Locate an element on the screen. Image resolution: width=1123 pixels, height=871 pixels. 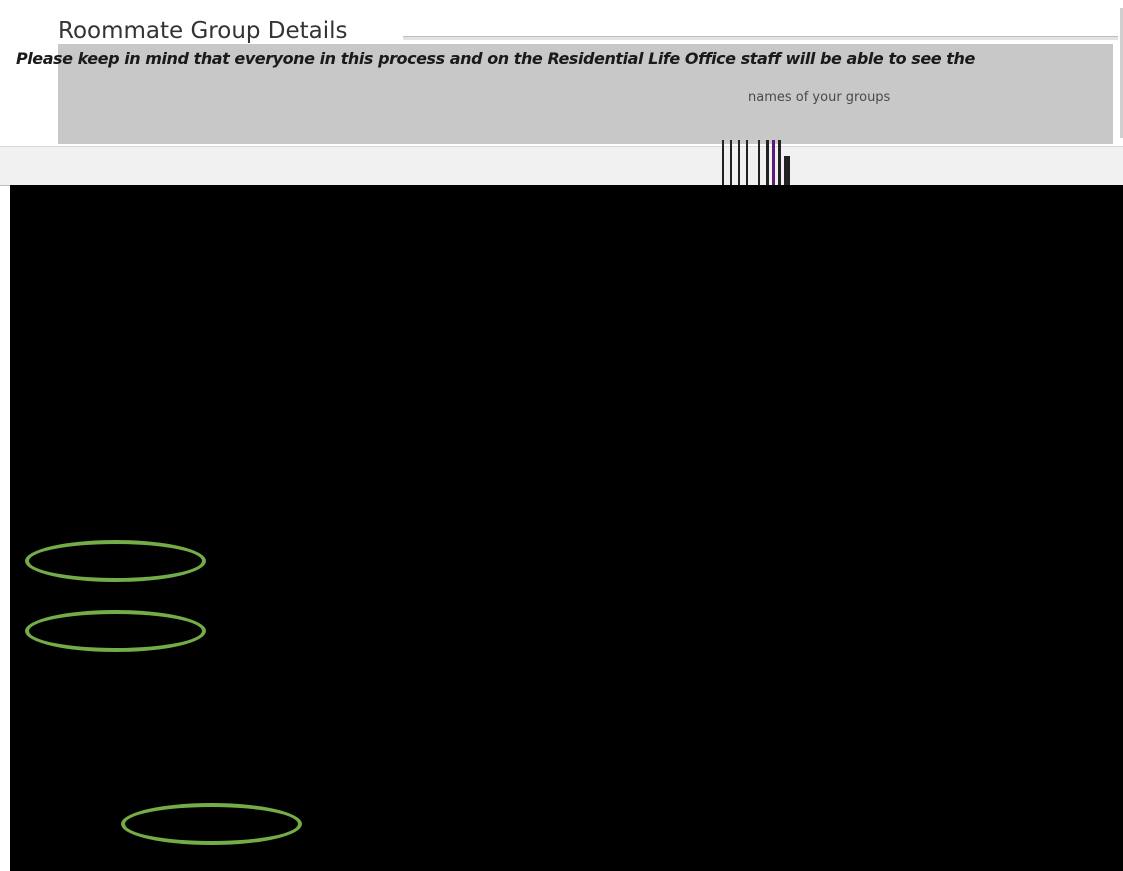
toolbar-strip is located at coordinates (561, 166).